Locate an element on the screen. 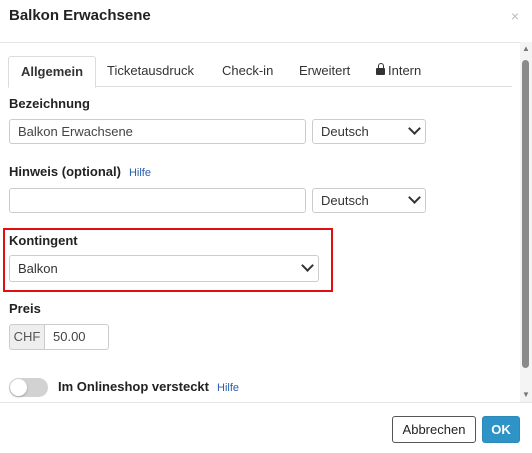 This screenshot has width=532, height=453. onlineshop-help-link: Hilfe is located at coordinates (228, 388).